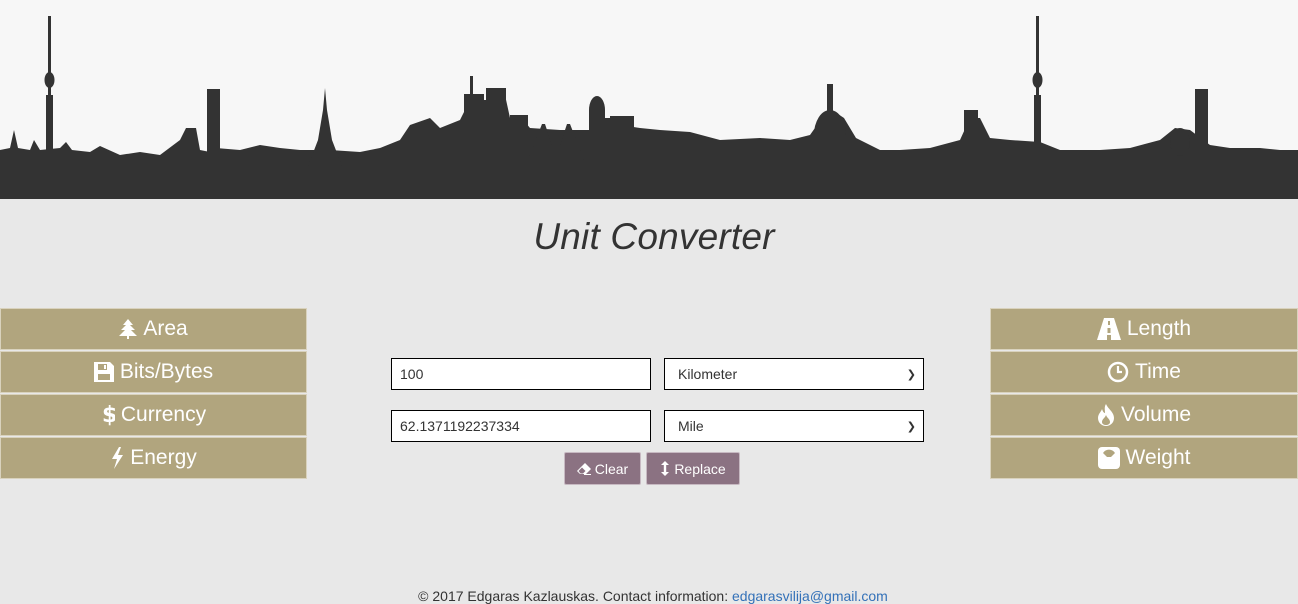 The width and height of the screenshot is (1298, 604). Describe the element at coordinates (163, 457) in the screenshot. I see `nav-energy-label: Energy` at that location.